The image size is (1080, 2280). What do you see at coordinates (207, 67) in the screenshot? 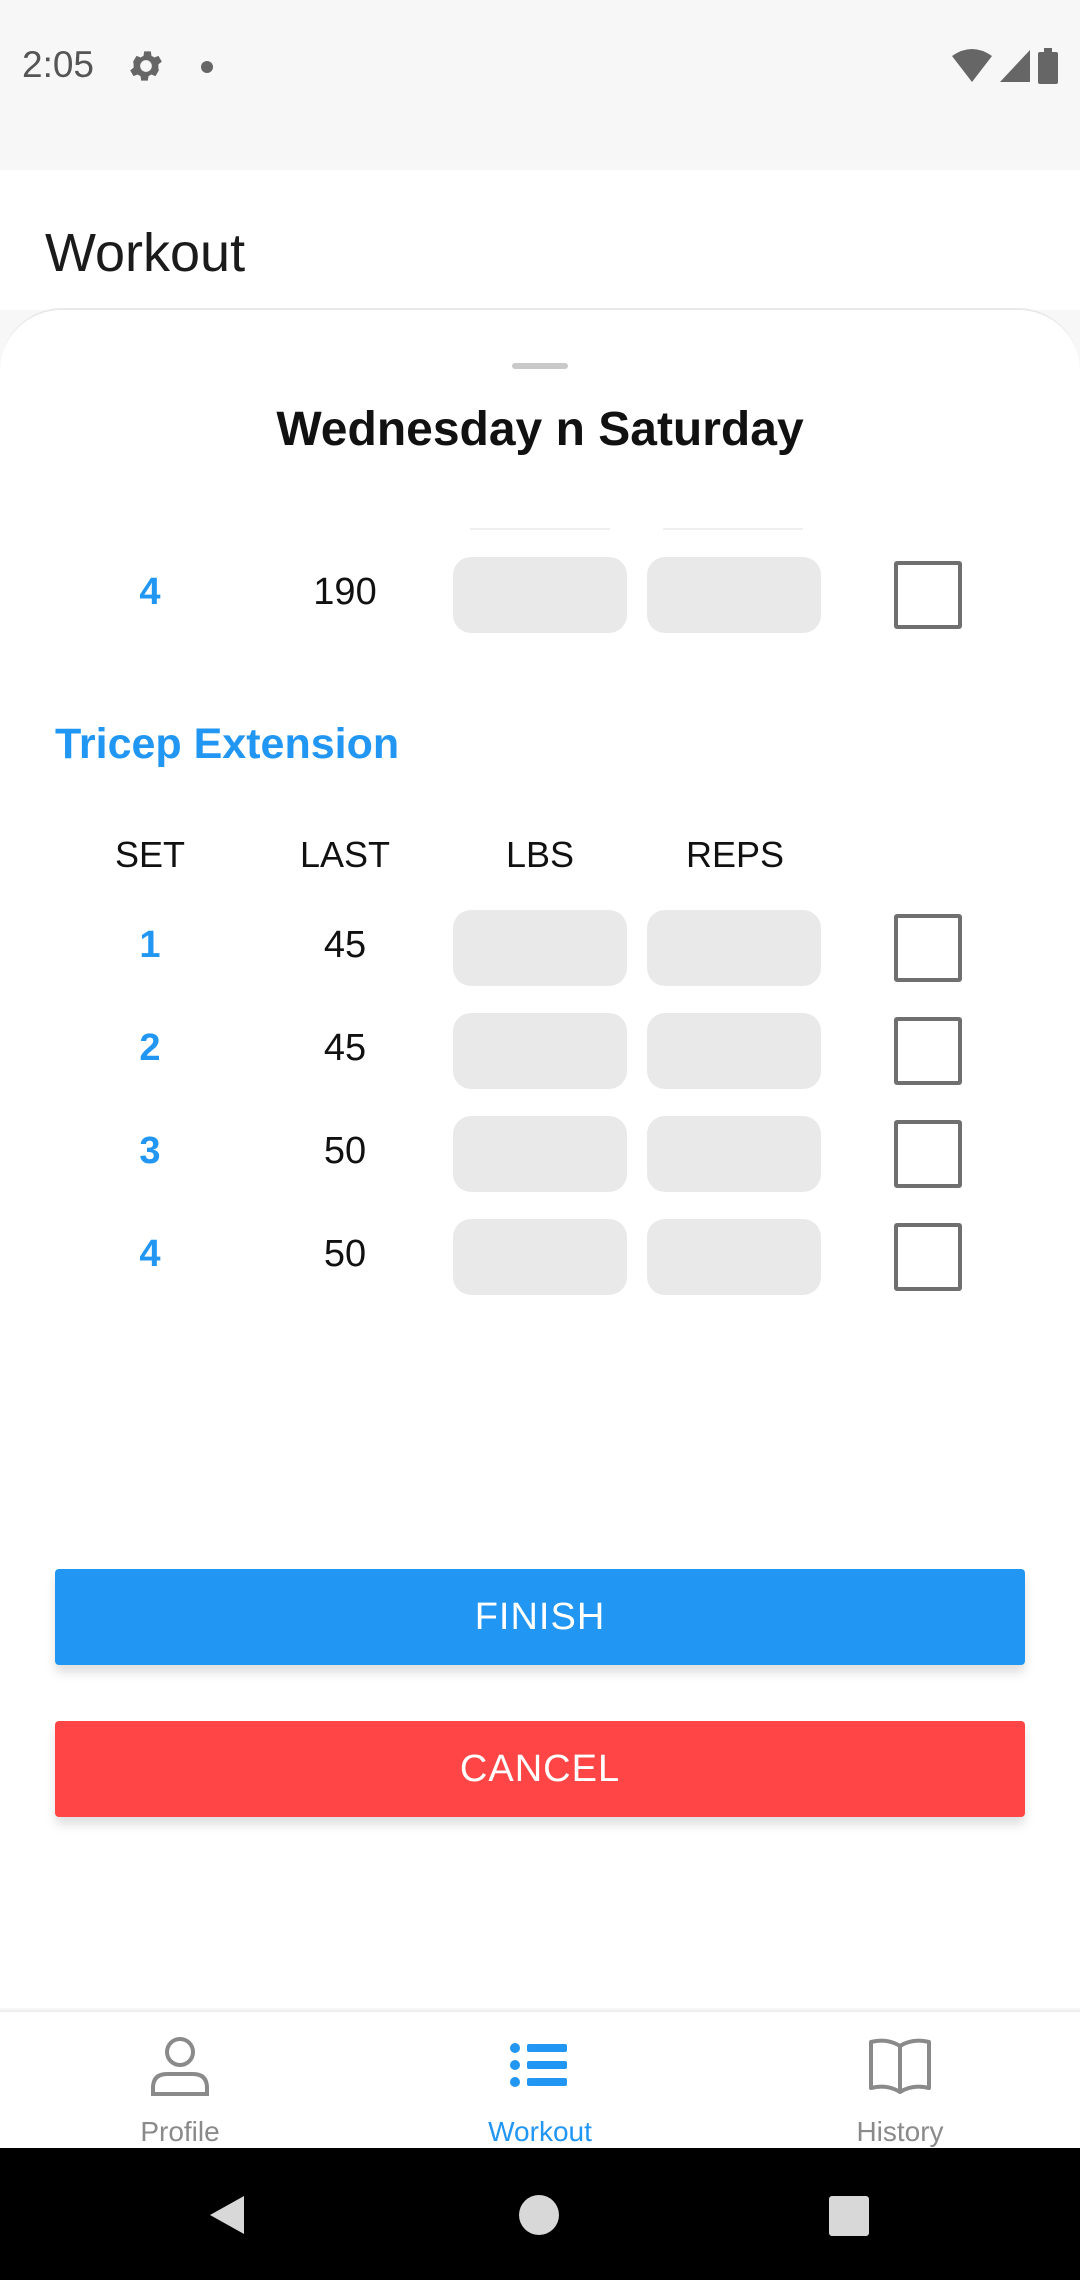
I see `notification-dot-icon` at bounding box center [207, 67].